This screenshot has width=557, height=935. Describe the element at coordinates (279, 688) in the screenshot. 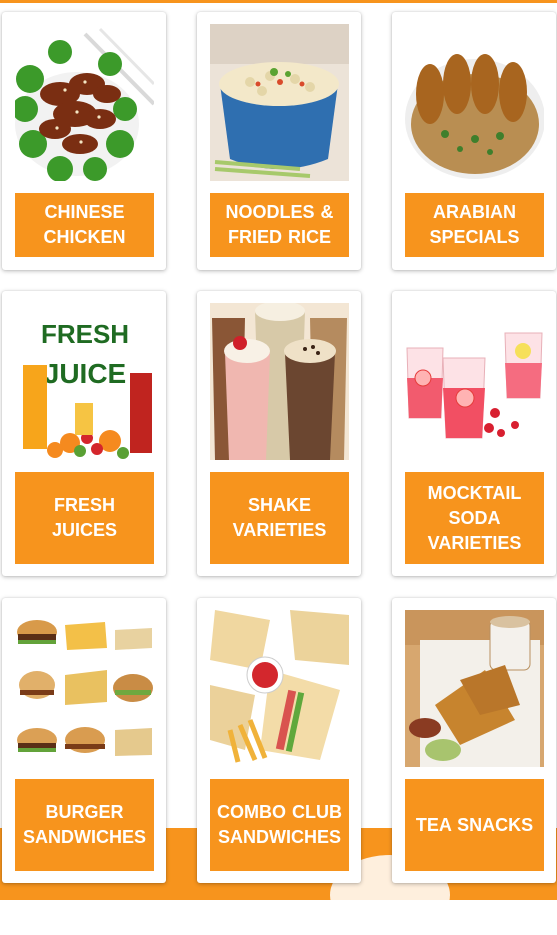

I see `club-sandwiches-image` at that location.